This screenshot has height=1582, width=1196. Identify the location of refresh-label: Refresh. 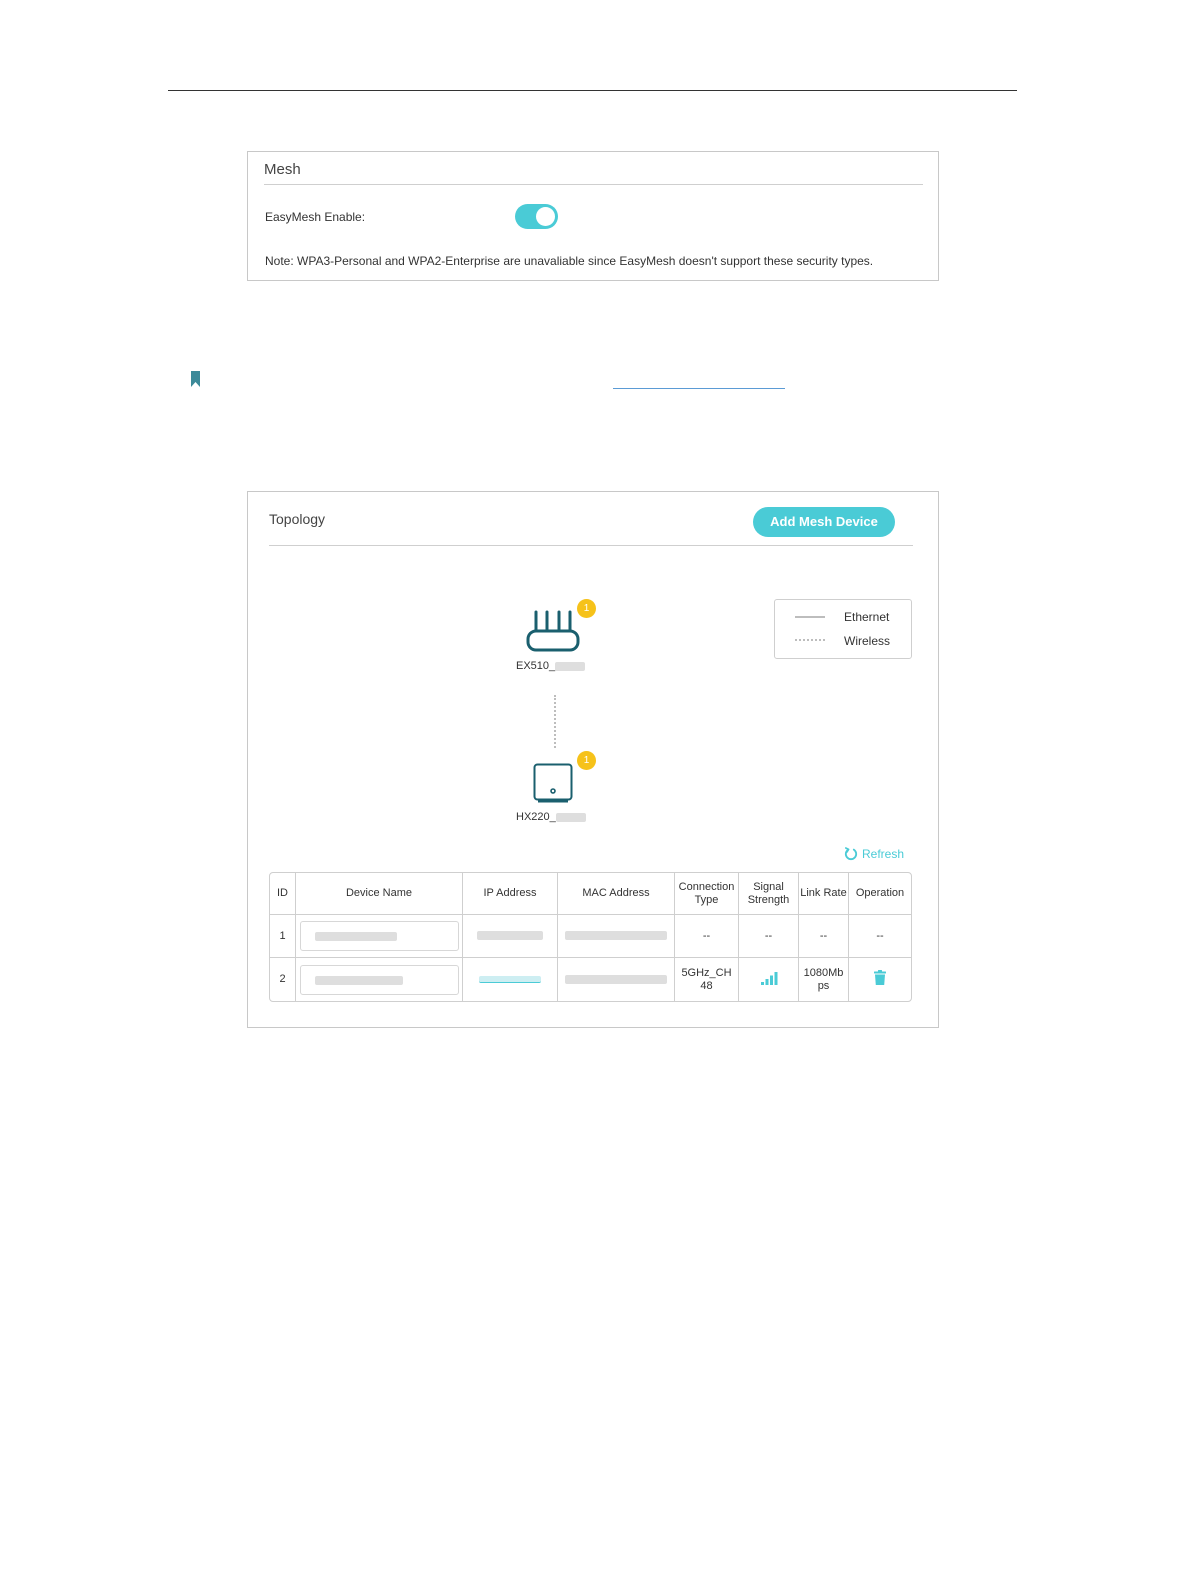
(883, 854).